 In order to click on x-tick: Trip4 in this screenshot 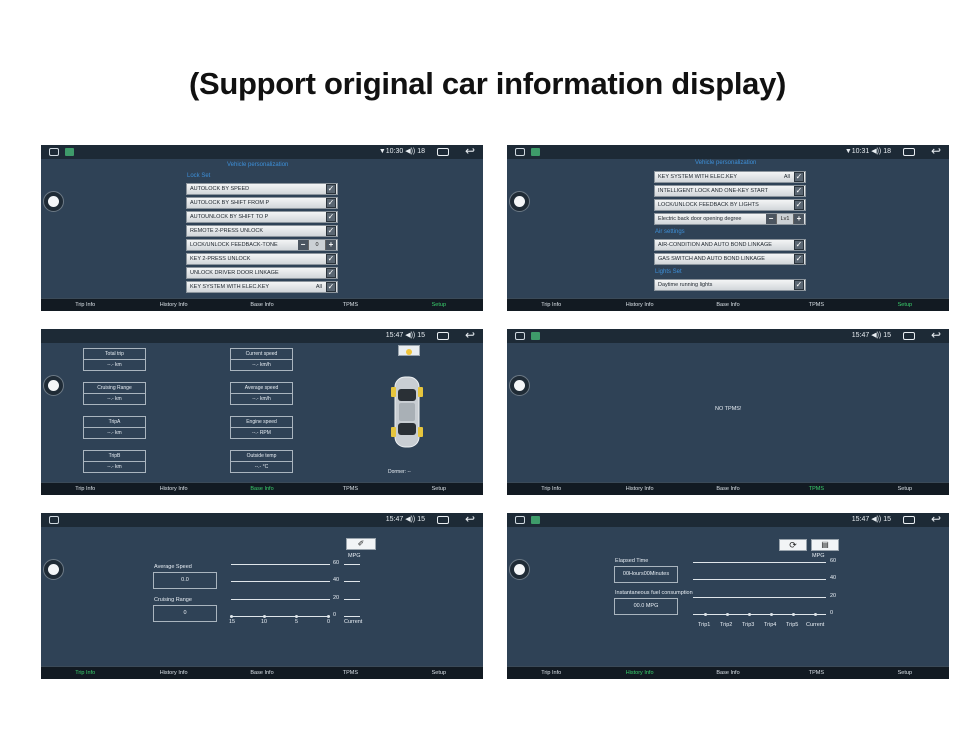, I will do `click(770, 625)`.